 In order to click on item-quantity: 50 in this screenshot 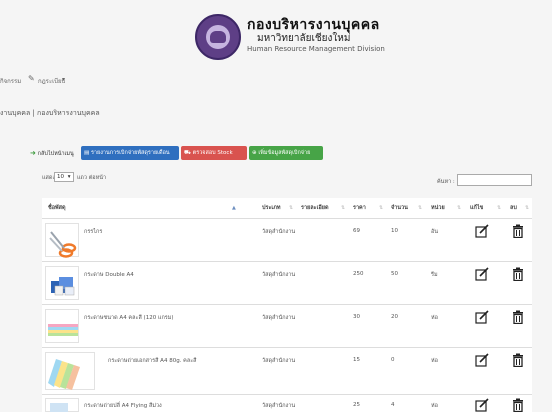, I will do `click(394, 274)`.